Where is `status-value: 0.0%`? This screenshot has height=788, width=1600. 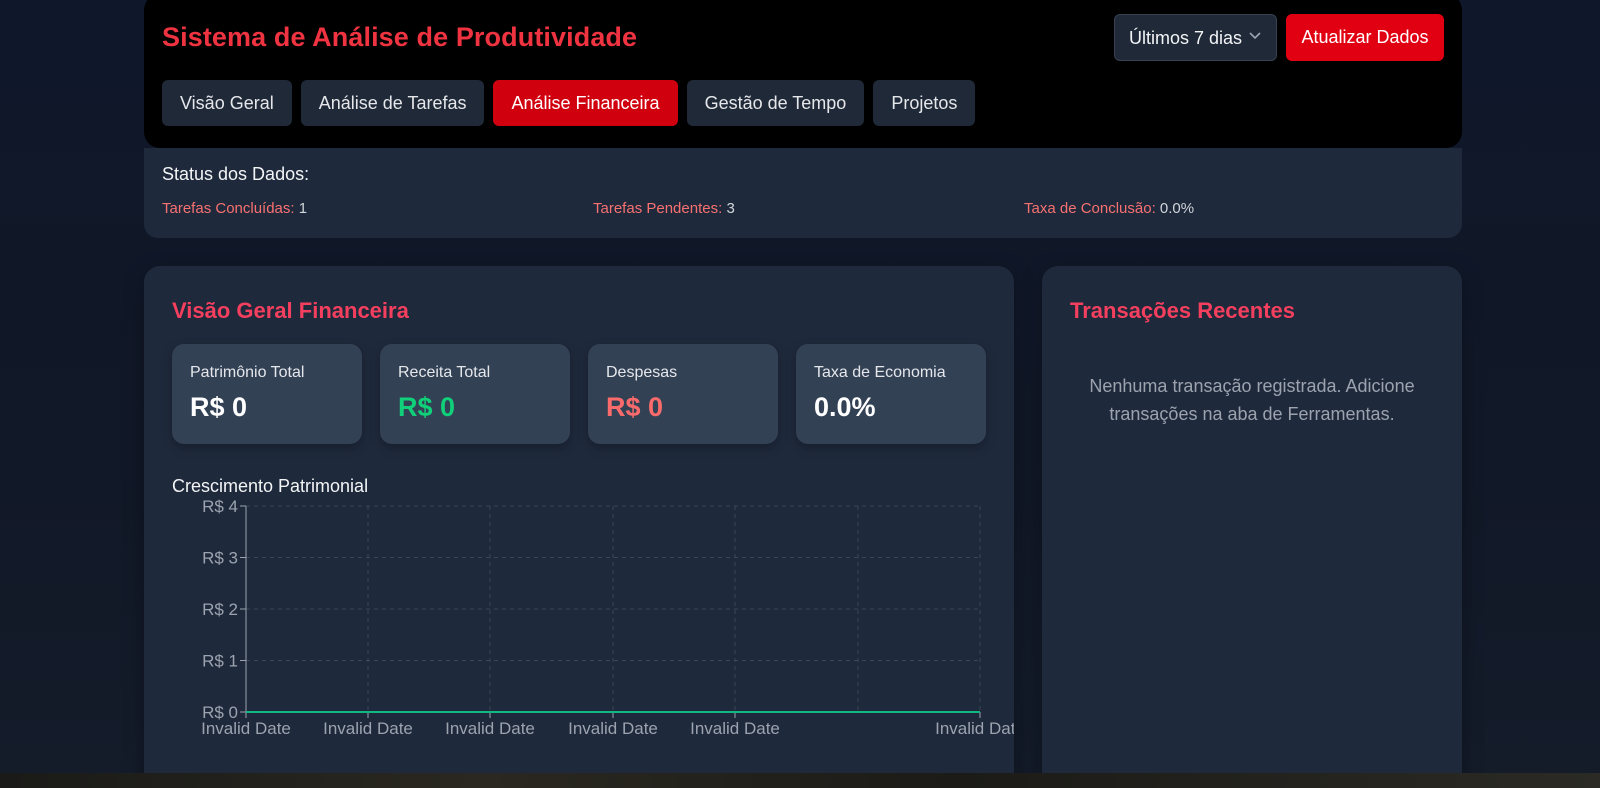
status-value: 0.0% is located at coordinates (1177, 208).